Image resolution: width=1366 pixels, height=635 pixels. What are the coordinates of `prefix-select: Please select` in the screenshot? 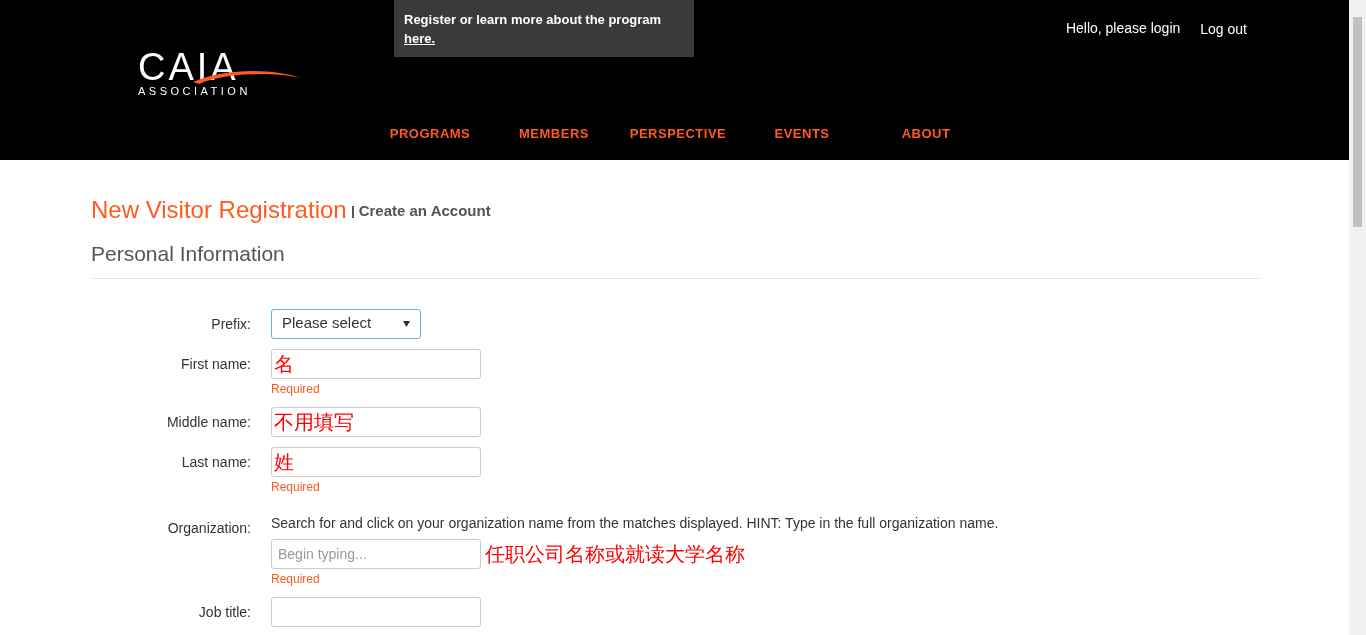 It's located at (346, 323).